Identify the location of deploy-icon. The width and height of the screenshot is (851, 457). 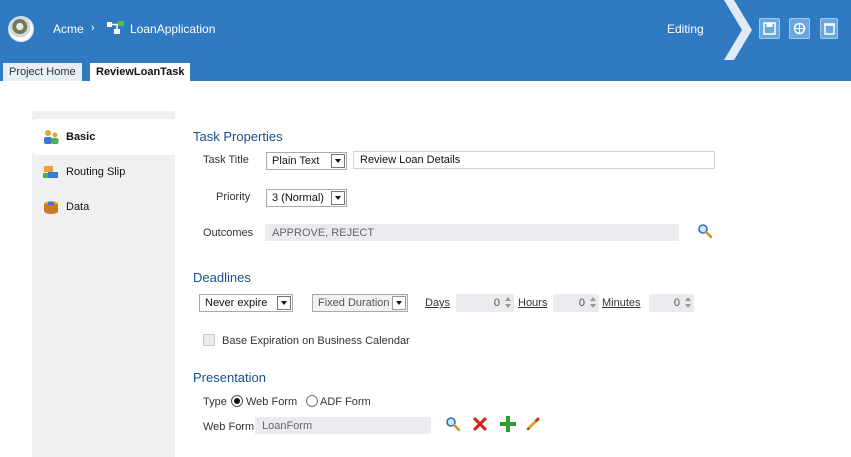
(799, 28).